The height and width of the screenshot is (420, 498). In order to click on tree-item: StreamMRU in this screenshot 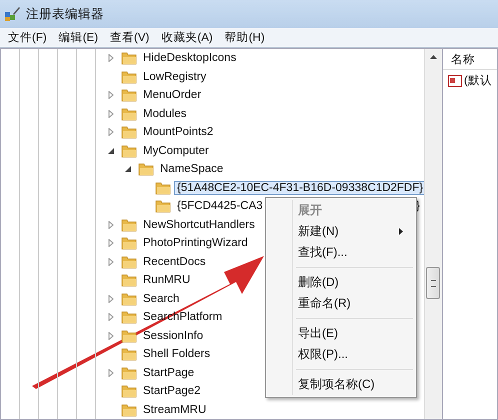, I will do `click(175, 409)`.